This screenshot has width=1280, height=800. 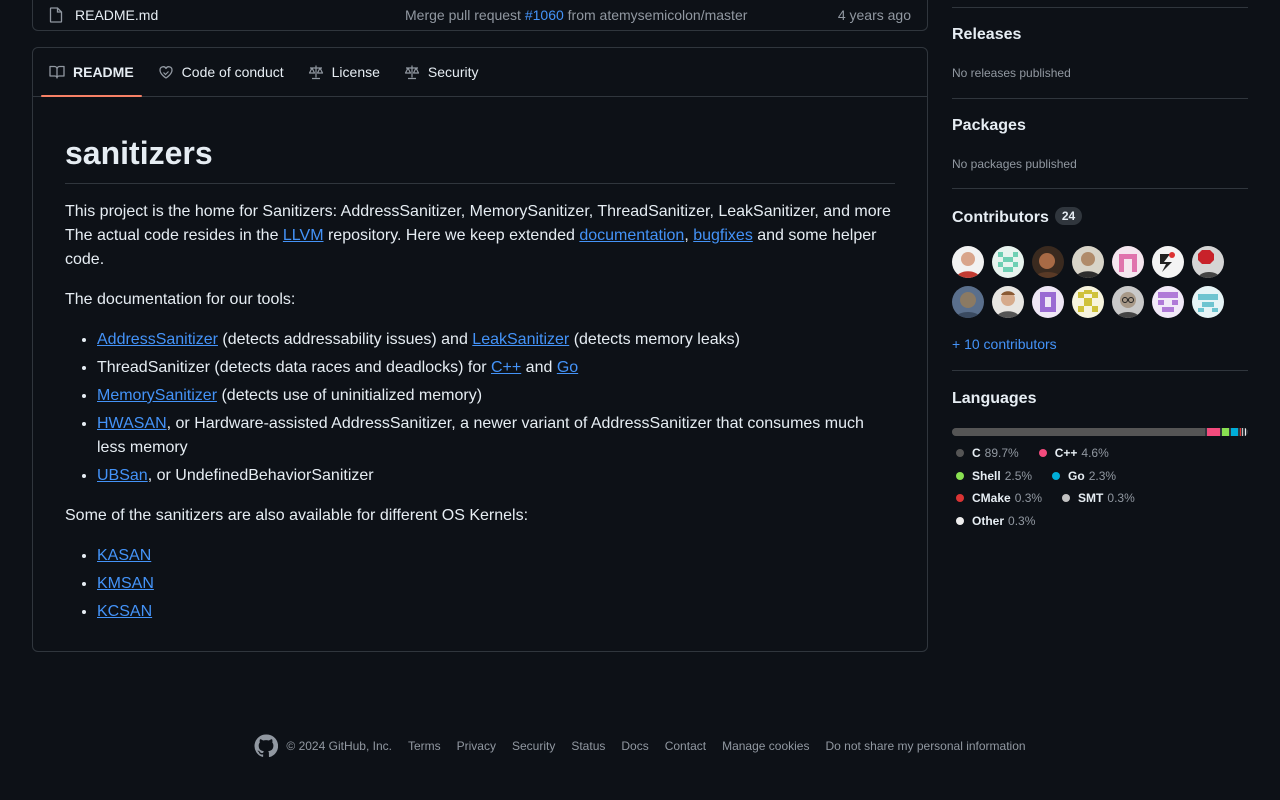 What do you see at coordinates (991, 498) in the screenshot?
I see `language-name: CMake` at bounding box center [991, 498].